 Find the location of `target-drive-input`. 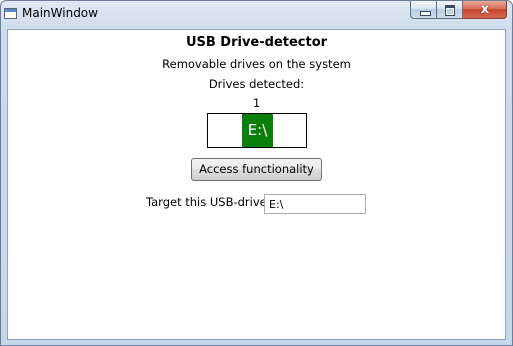

target-drive-input is located at coordinates (315, 204).